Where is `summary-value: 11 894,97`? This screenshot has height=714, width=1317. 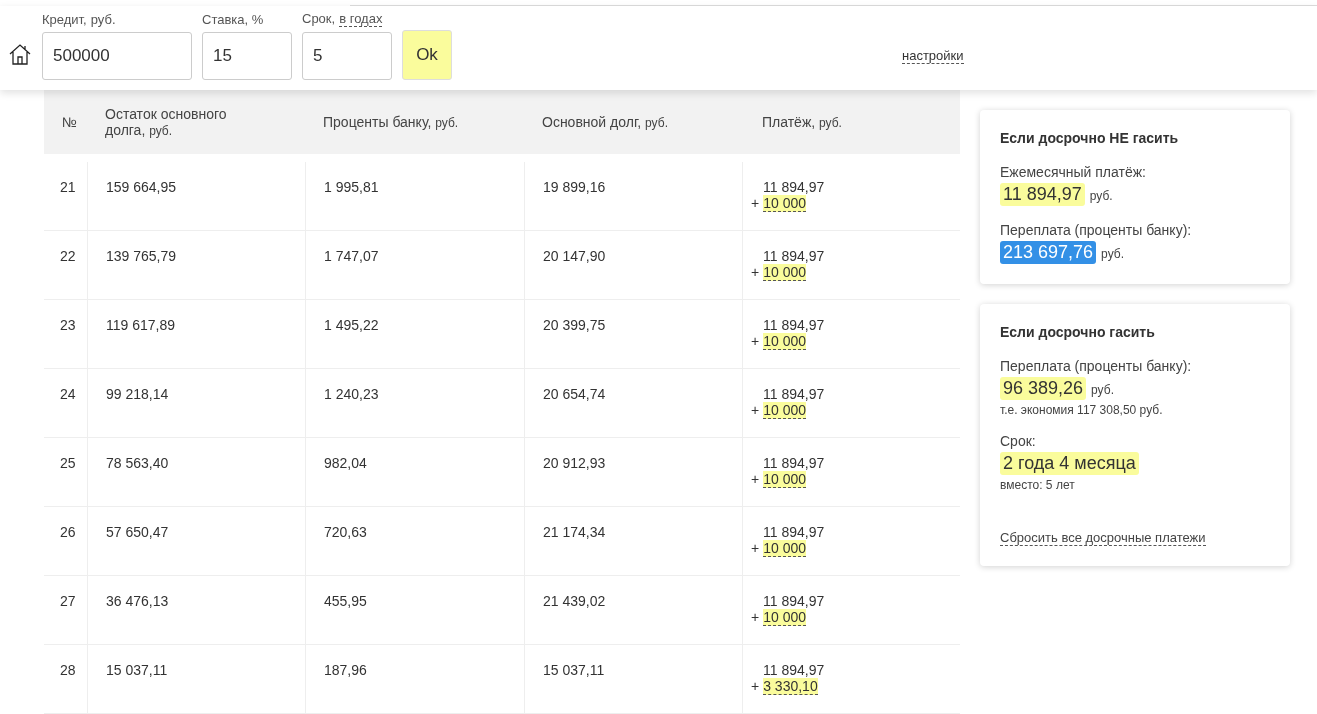 summary-value: 11 894,97 is located at coordinates (1042, 194).